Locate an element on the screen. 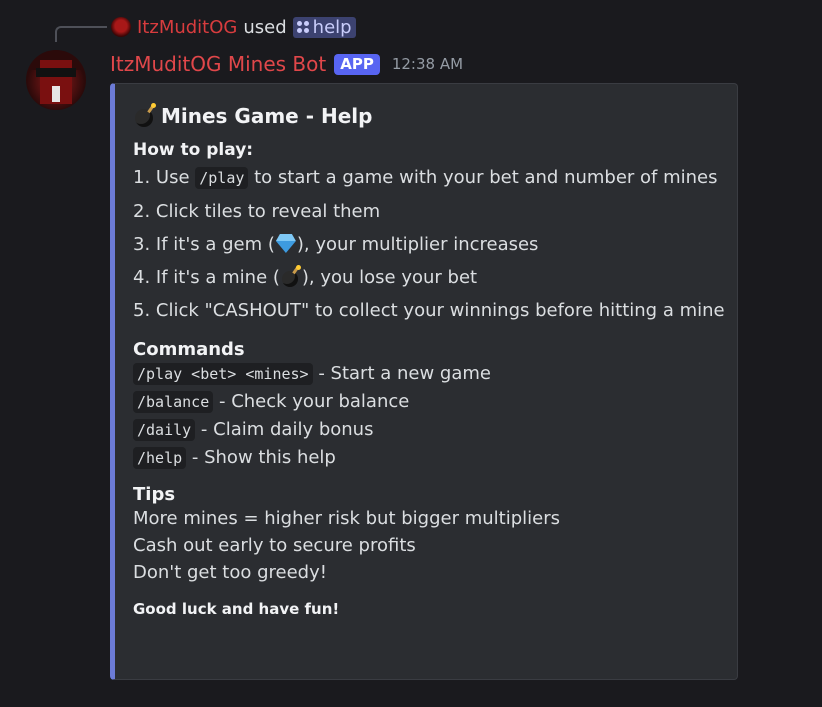 The height and width of the screenshot is (707, 822). gem-icon is located at coordinates (286, 243).